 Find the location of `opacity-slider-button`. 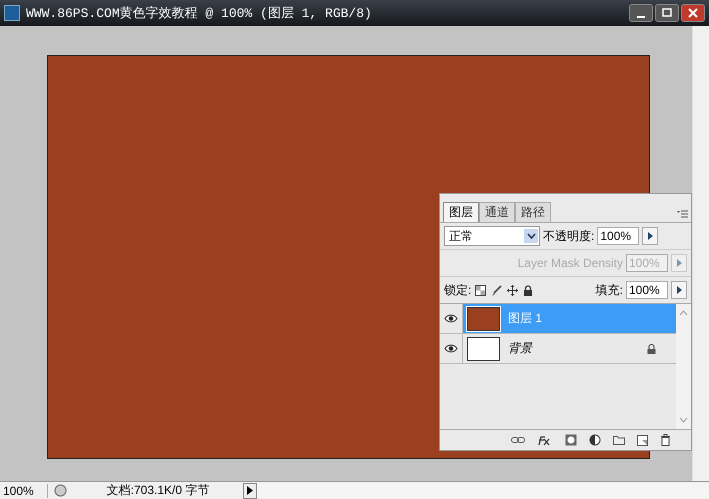

opacity-slider-button is located at coordinates (650, 236).